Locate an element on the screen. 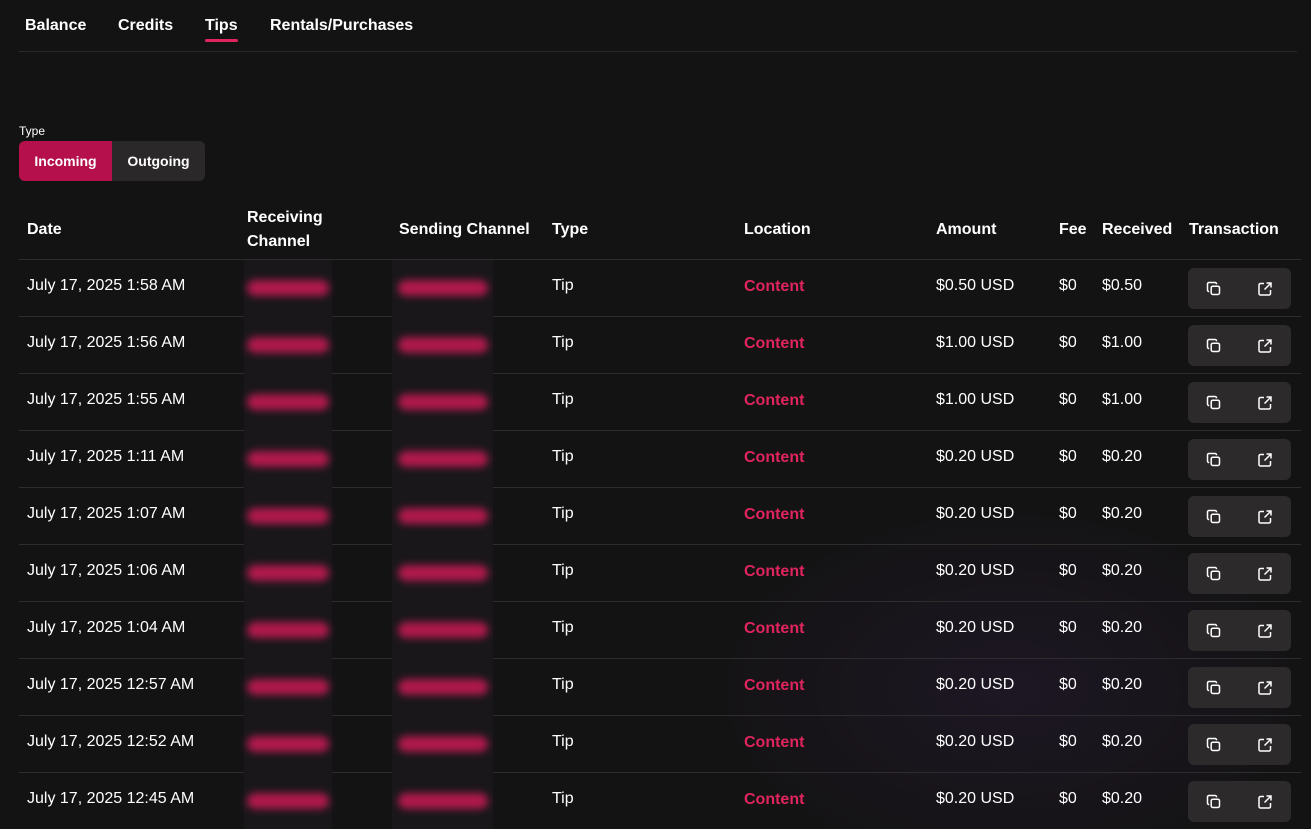 This screenshot has height=829, width=1311. tab-tips: Tips is located at coordinates (221, 29).